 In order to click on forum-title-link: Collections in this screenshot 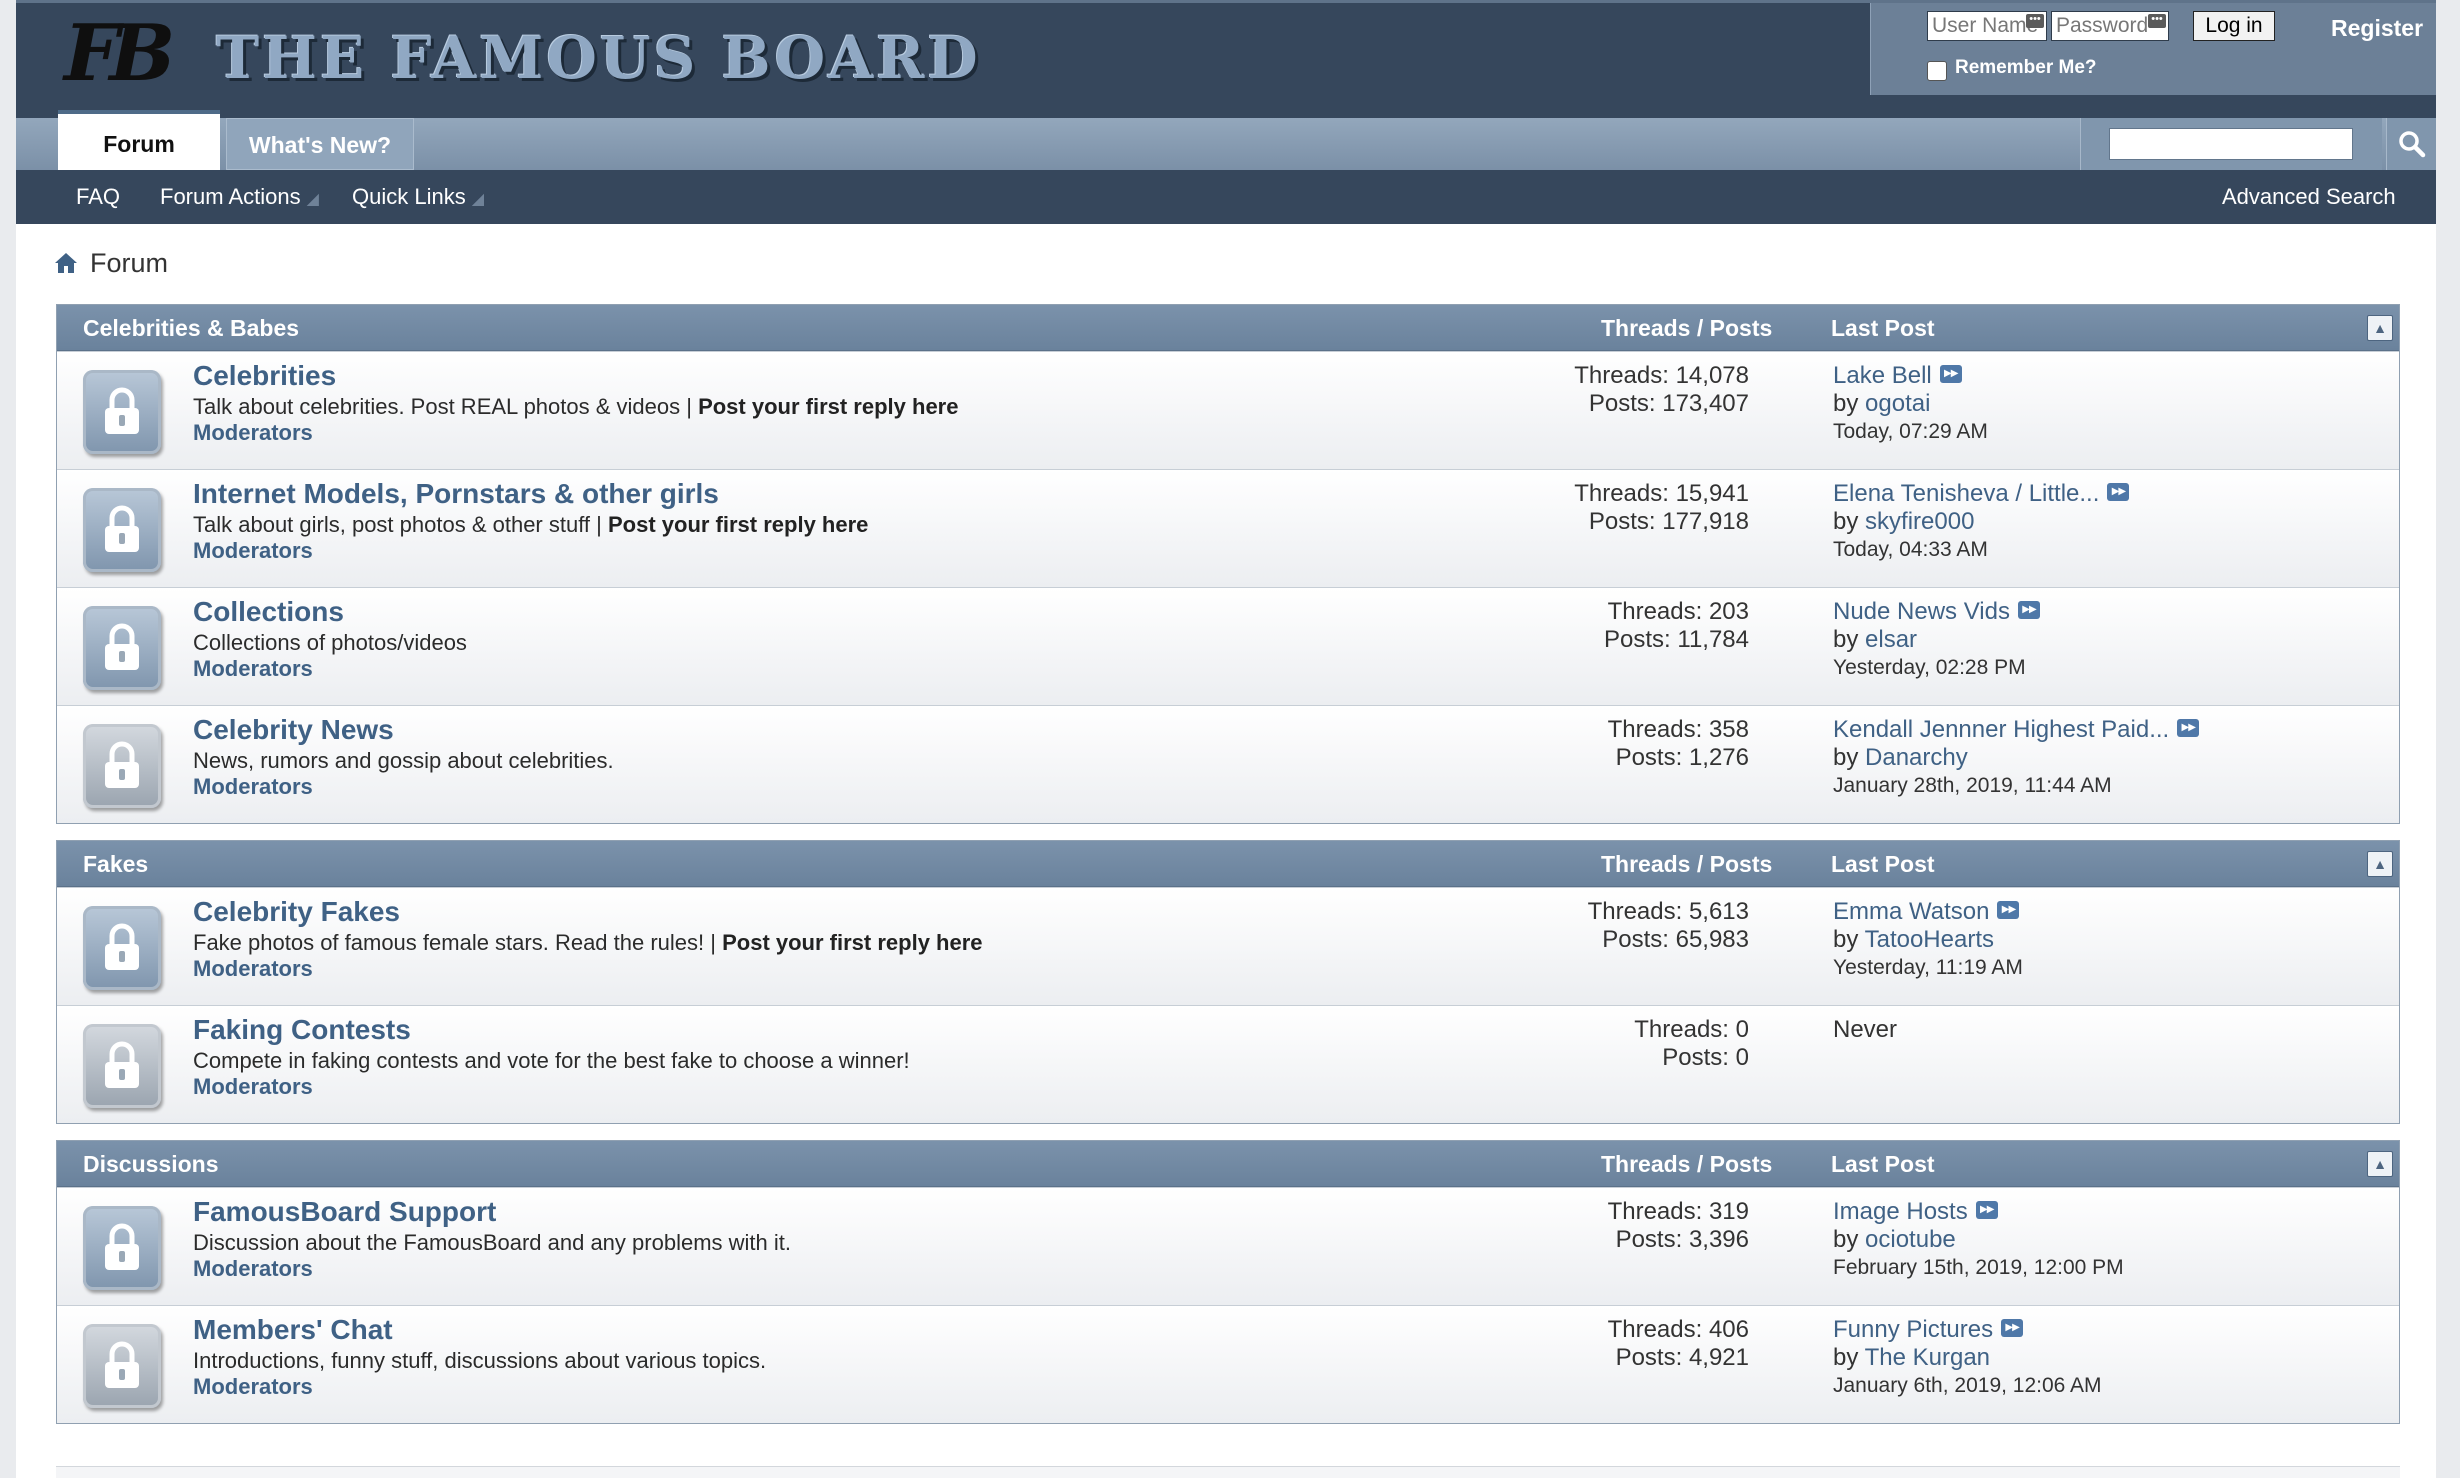, I will do `click(268, 612)`.